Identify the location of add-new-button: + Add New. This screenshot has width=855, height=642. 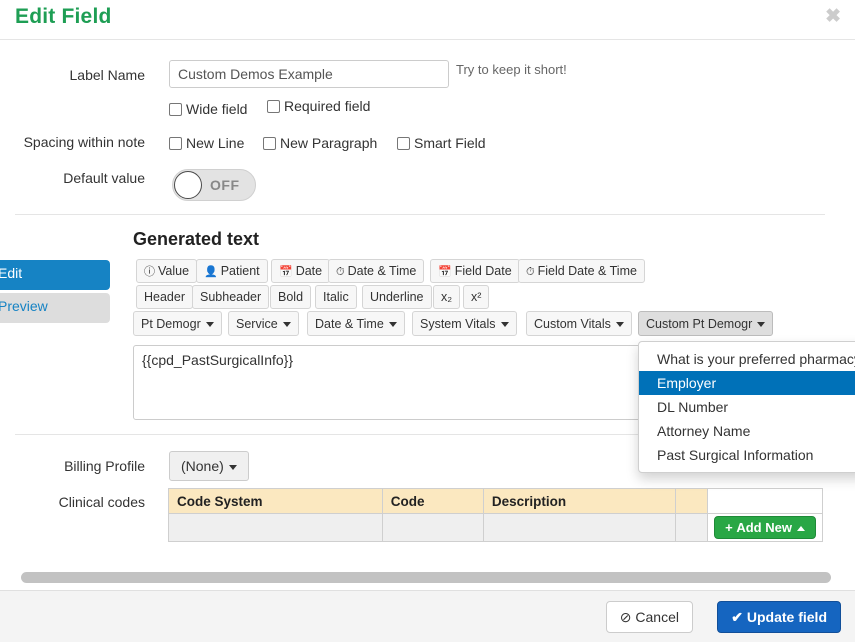
(765, 527).